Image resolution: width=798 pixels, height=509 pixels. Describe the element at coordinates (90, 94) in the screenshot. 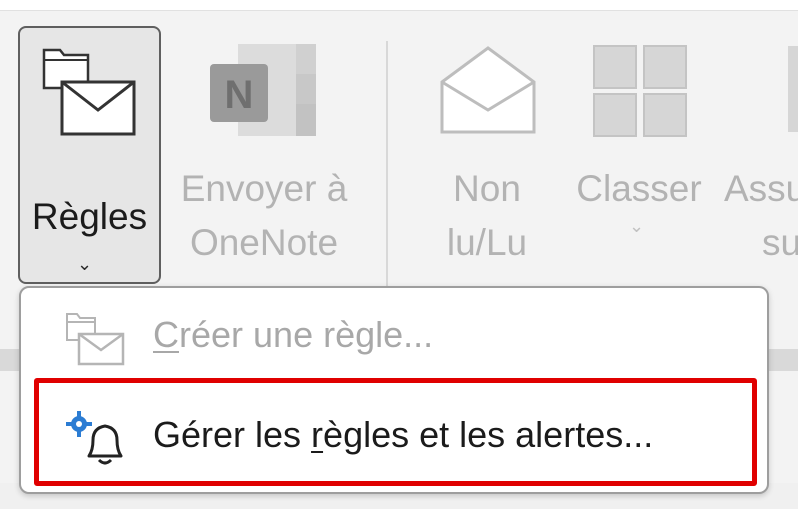

I see `rules-icon` at that location.